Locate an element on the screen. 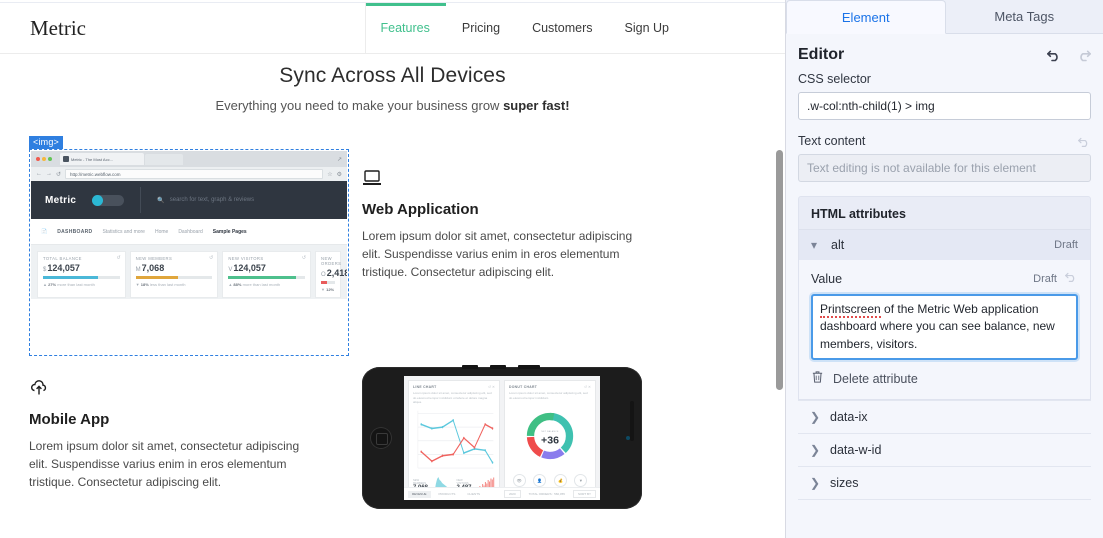 The image size is (1103, 538). nav-item-pricing: Pricing is located at coordinates (481, 28).